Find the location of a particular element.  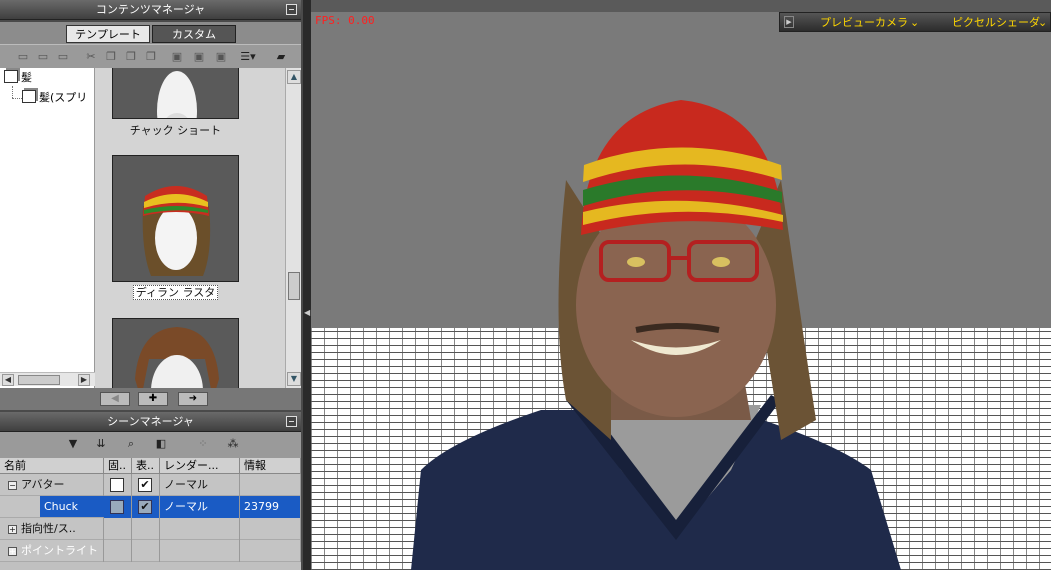

content-toolbar: ▭ ▭ ▭ ✂ ❐ ❐ ❐ ▣ ▣ ▣ ☰▾ ▰ is located at coordinates (150, 56).